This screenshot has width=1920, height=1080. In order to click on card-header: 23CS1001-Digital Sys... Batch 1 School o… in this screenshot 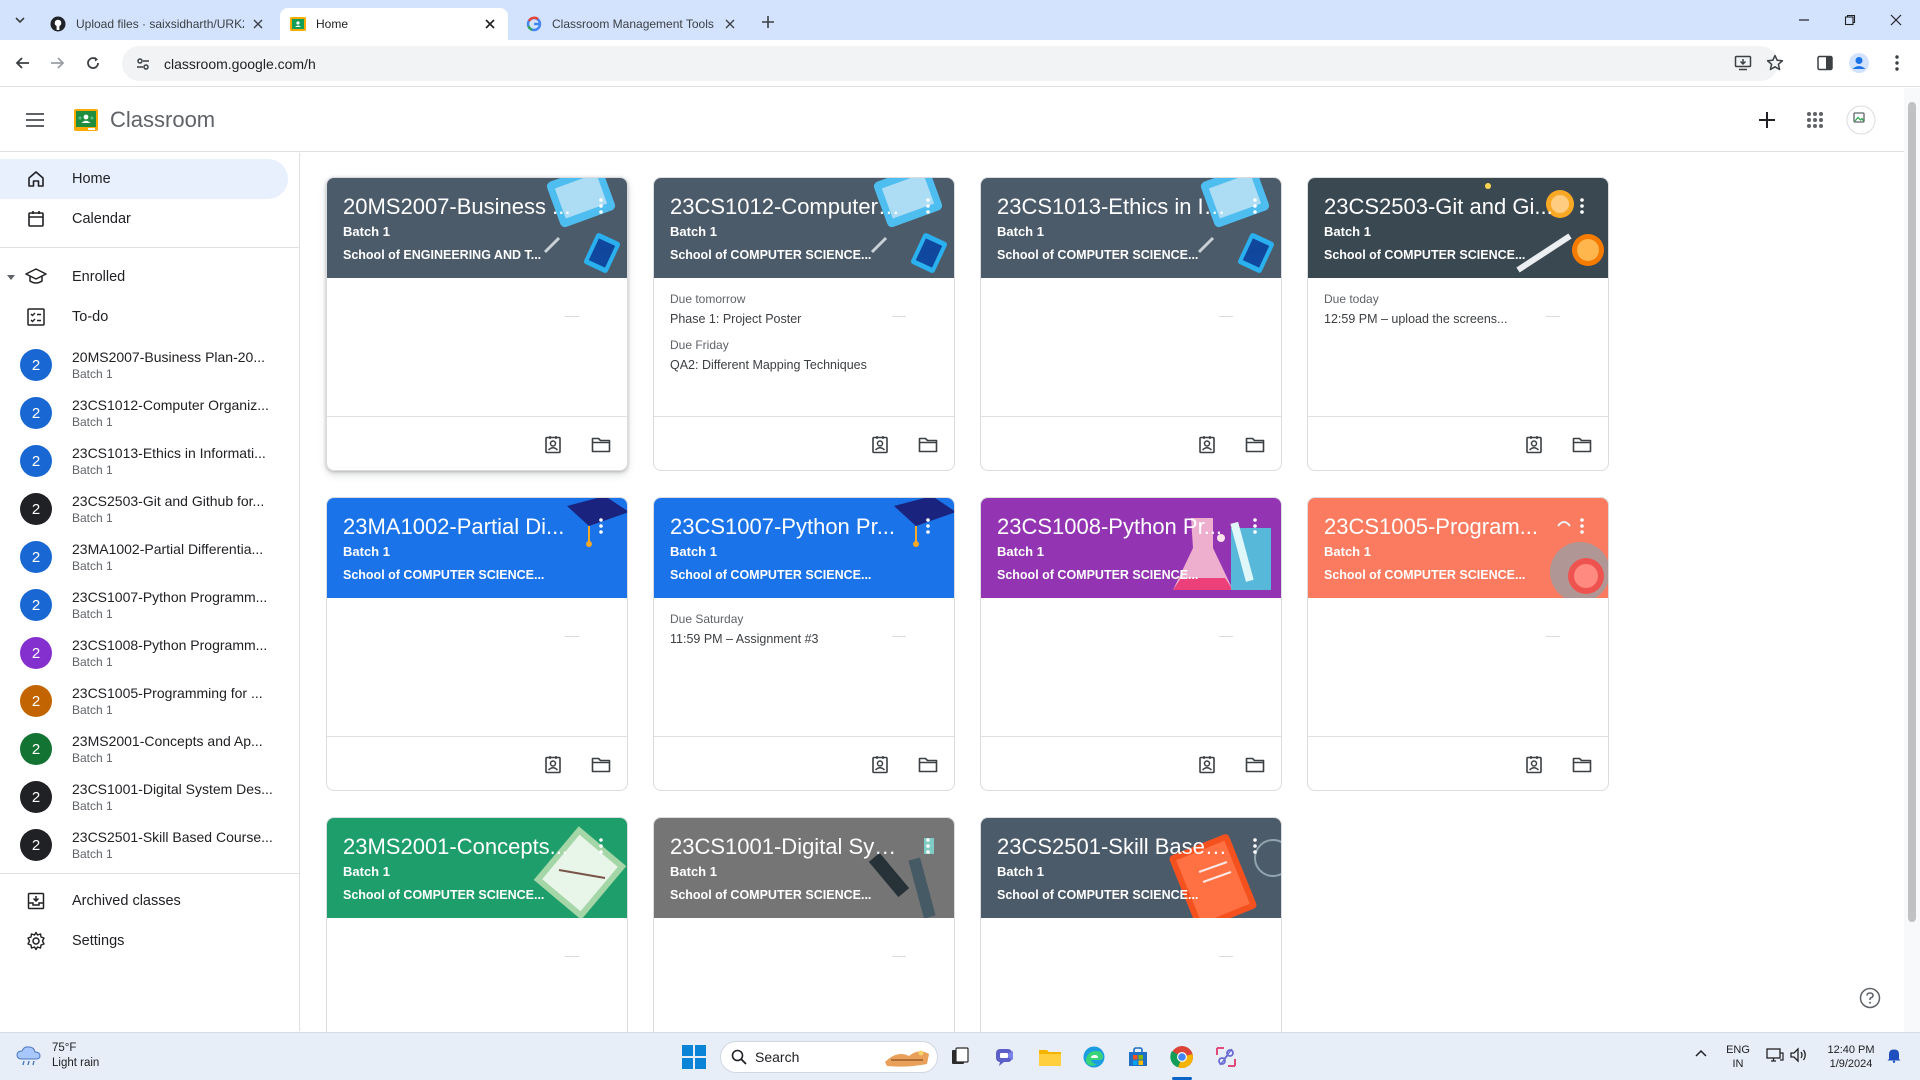, I will do `click(804, 868)`.